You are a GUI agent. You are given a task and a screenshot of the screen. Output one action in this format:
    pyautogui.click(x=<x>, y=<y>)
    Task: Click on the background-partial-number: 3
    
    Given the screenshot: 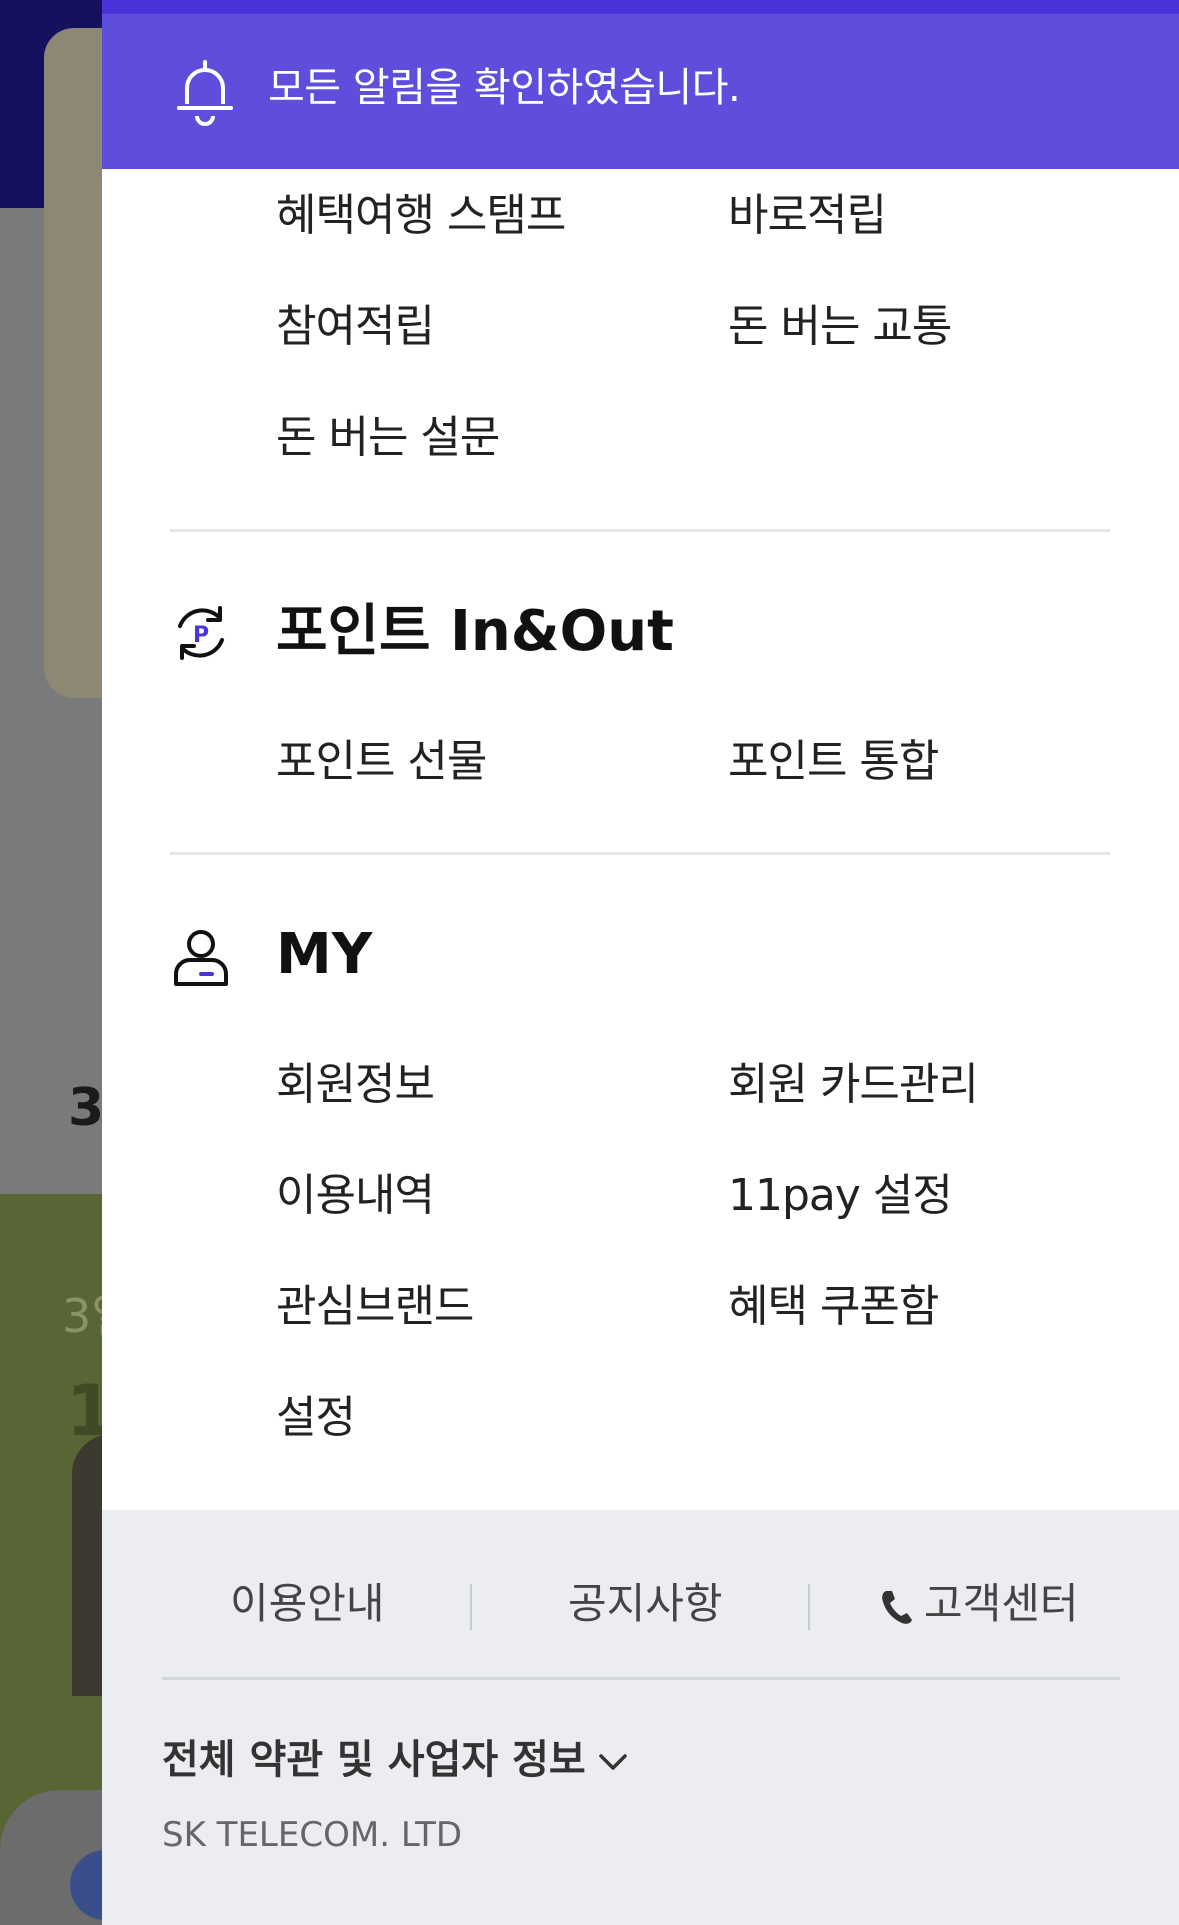 What is the action you would take?
    pyautogui.click(x=86, y=1108)
    